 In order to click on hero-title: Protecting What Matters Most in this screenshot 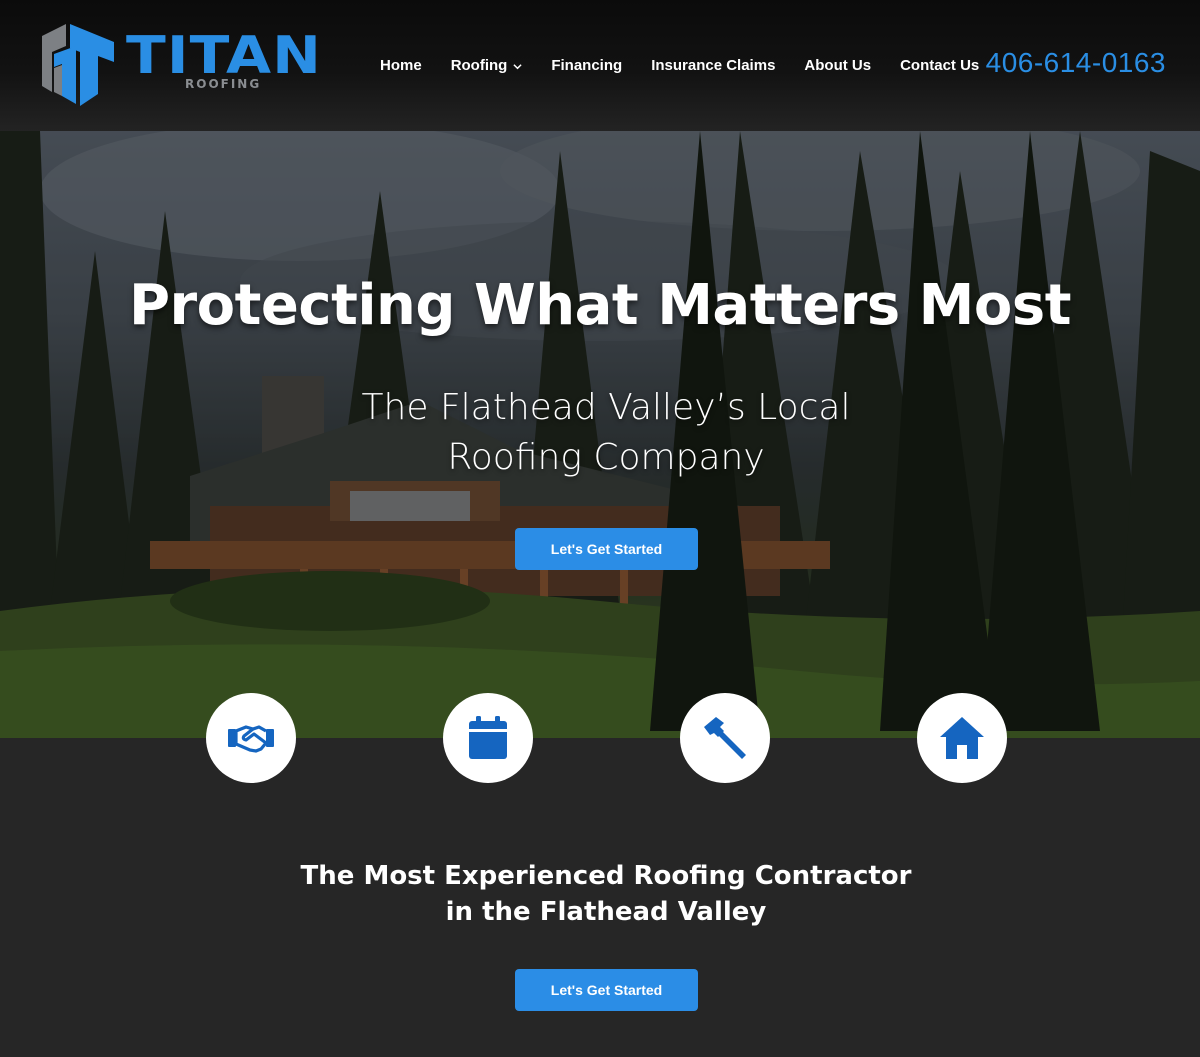, I will do `click(600, 305)`.